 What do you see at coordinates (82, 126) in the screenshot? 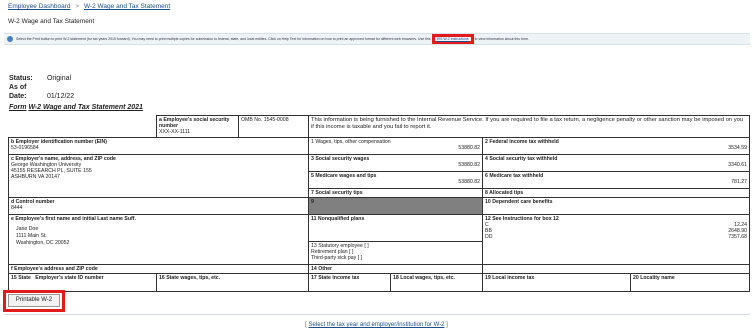
I see `blank-cell` at bounding box center [82, 126].